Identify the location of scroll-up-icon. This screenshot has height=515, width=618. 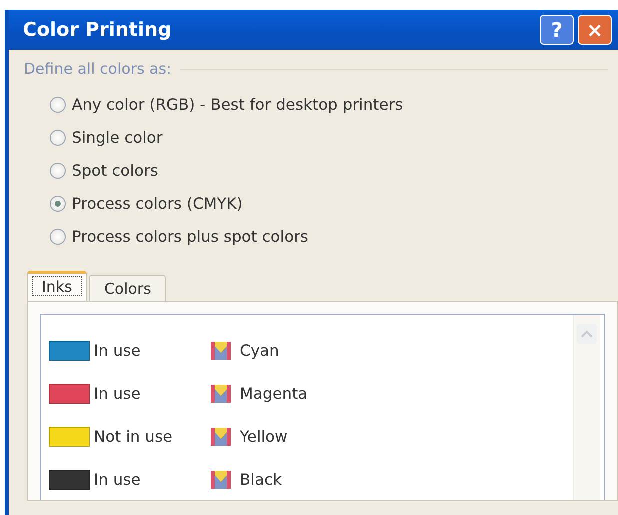
(587, 334).